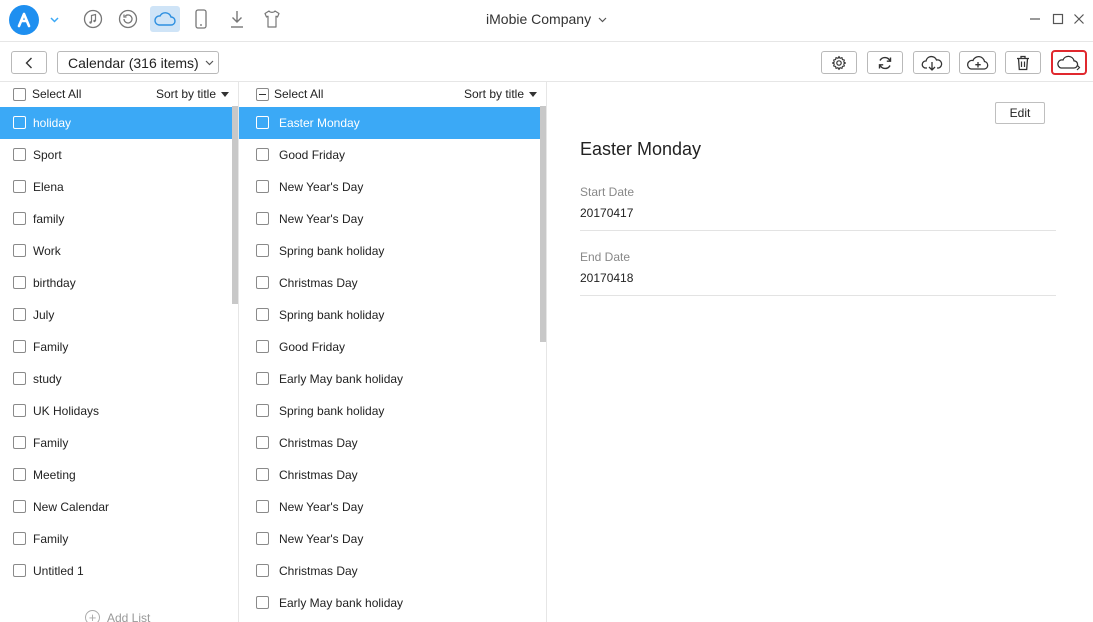  I want to click on download-to-computer-button, so click(931, 62).